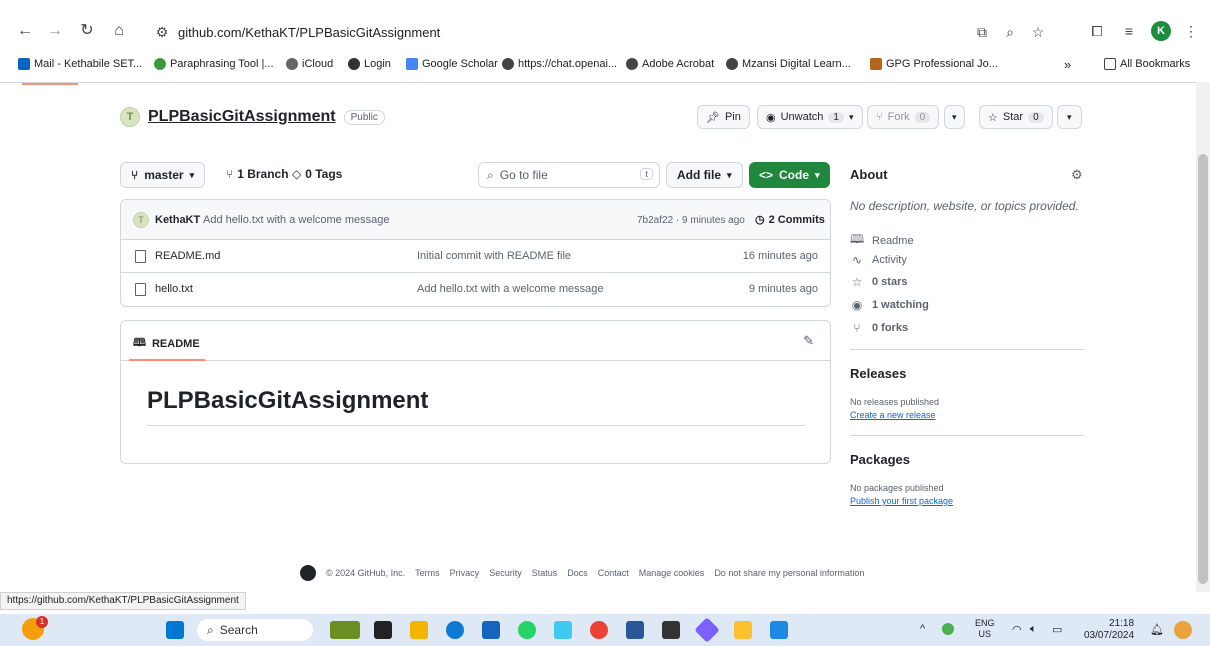 This screenshot has width=1210, height=646. I want to click on app-icon, so click(563, 630).